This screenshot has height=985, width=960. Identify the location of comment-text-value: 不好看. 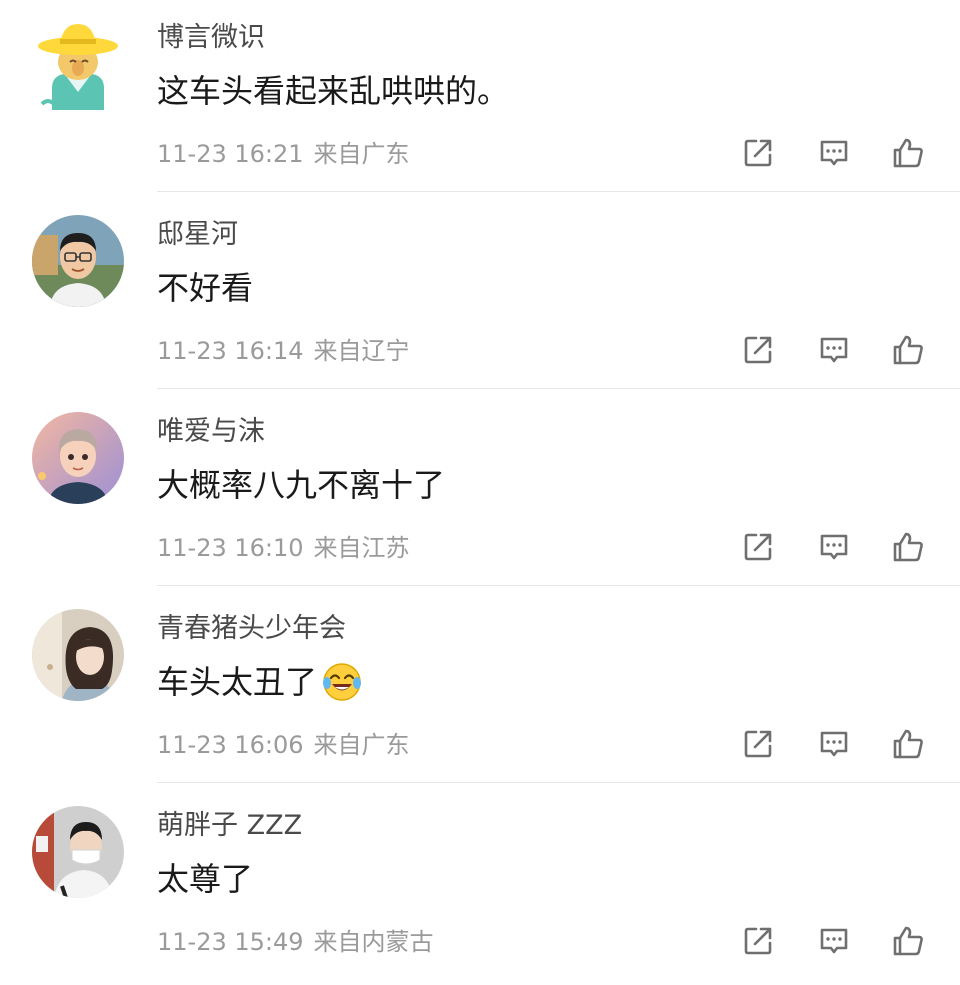
(205, 288).